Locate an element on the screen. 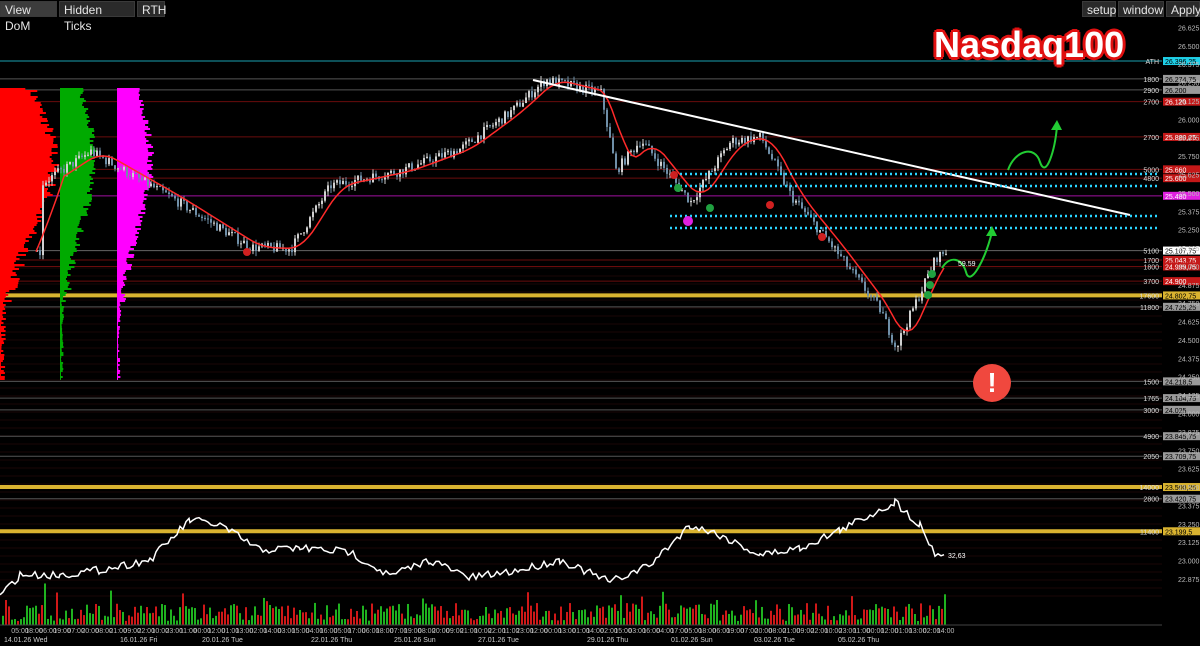 This screenshot has height=646, width=1200. price-tick-label: 24.625 is located at coordinates (1189, 323).